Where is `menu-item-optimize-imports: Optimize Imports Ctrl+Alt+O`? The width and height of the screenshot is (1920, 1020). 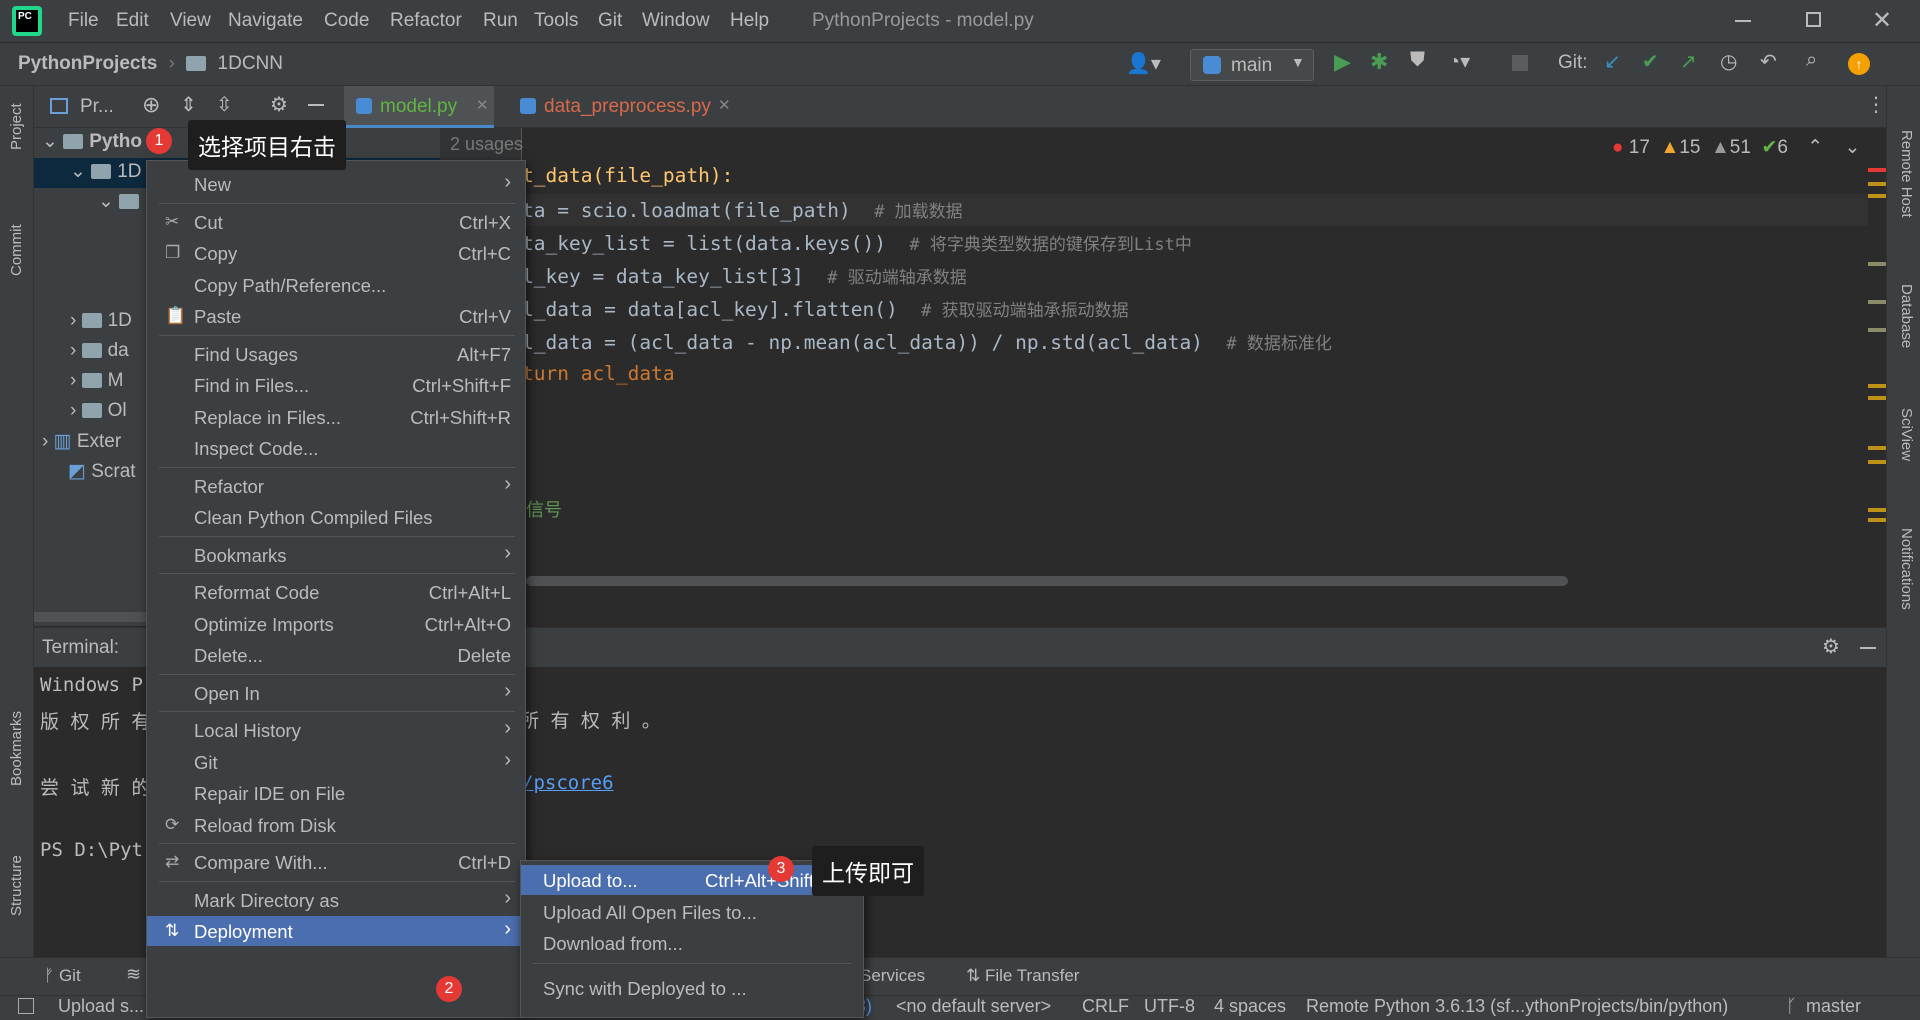 menu-item-optimize-imports: Optimize Imports Ctrl+Alt+O is located at coordinates (336, 624).